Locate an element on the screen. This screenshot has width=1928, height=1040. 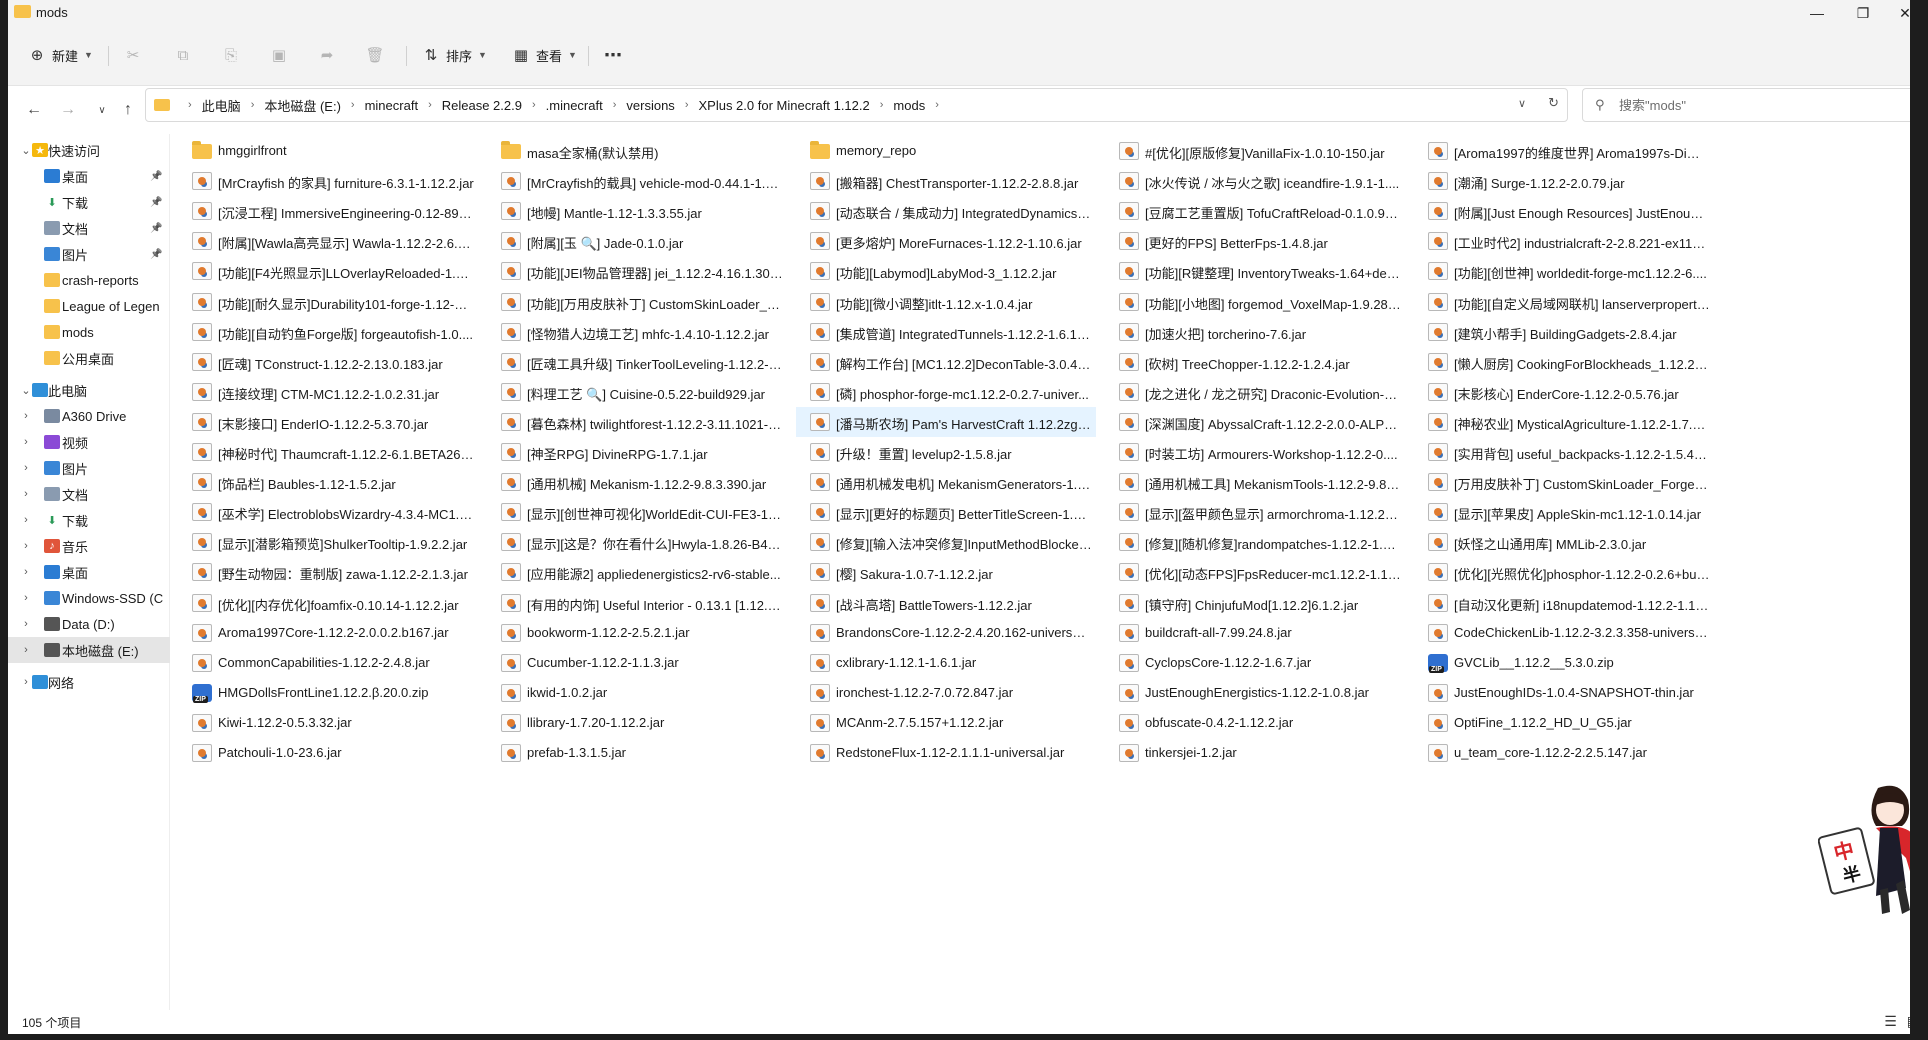
file-item: [镇守府] ChinjufuMod[1.12.2]6.1.2.jar is located at coordinates (1255, 603).